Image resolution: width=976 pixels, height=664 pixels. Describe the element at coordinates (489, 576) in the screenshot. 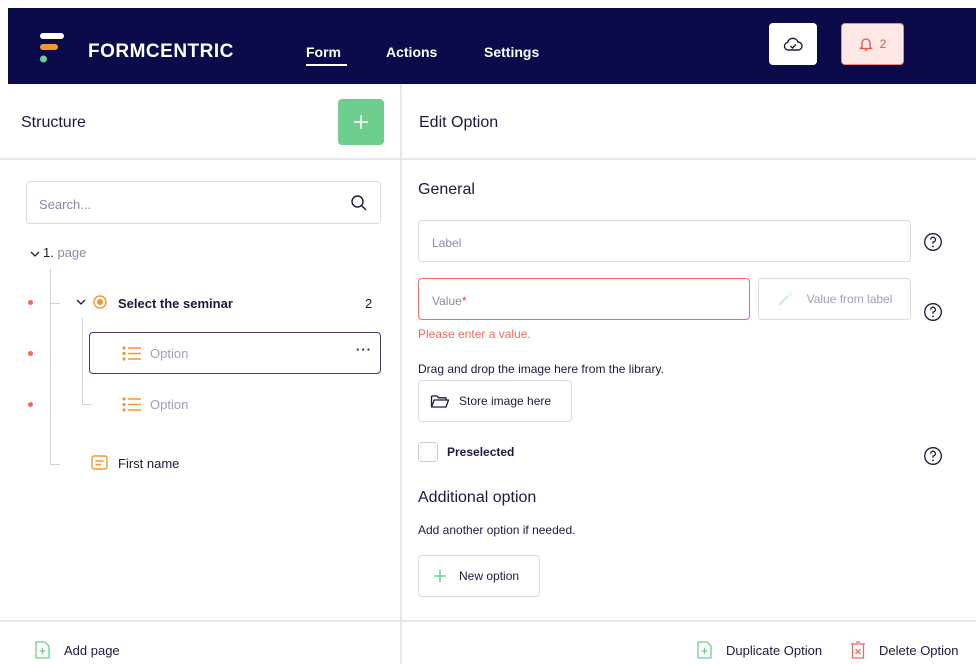

I see `new-option-label: New option` at that location.